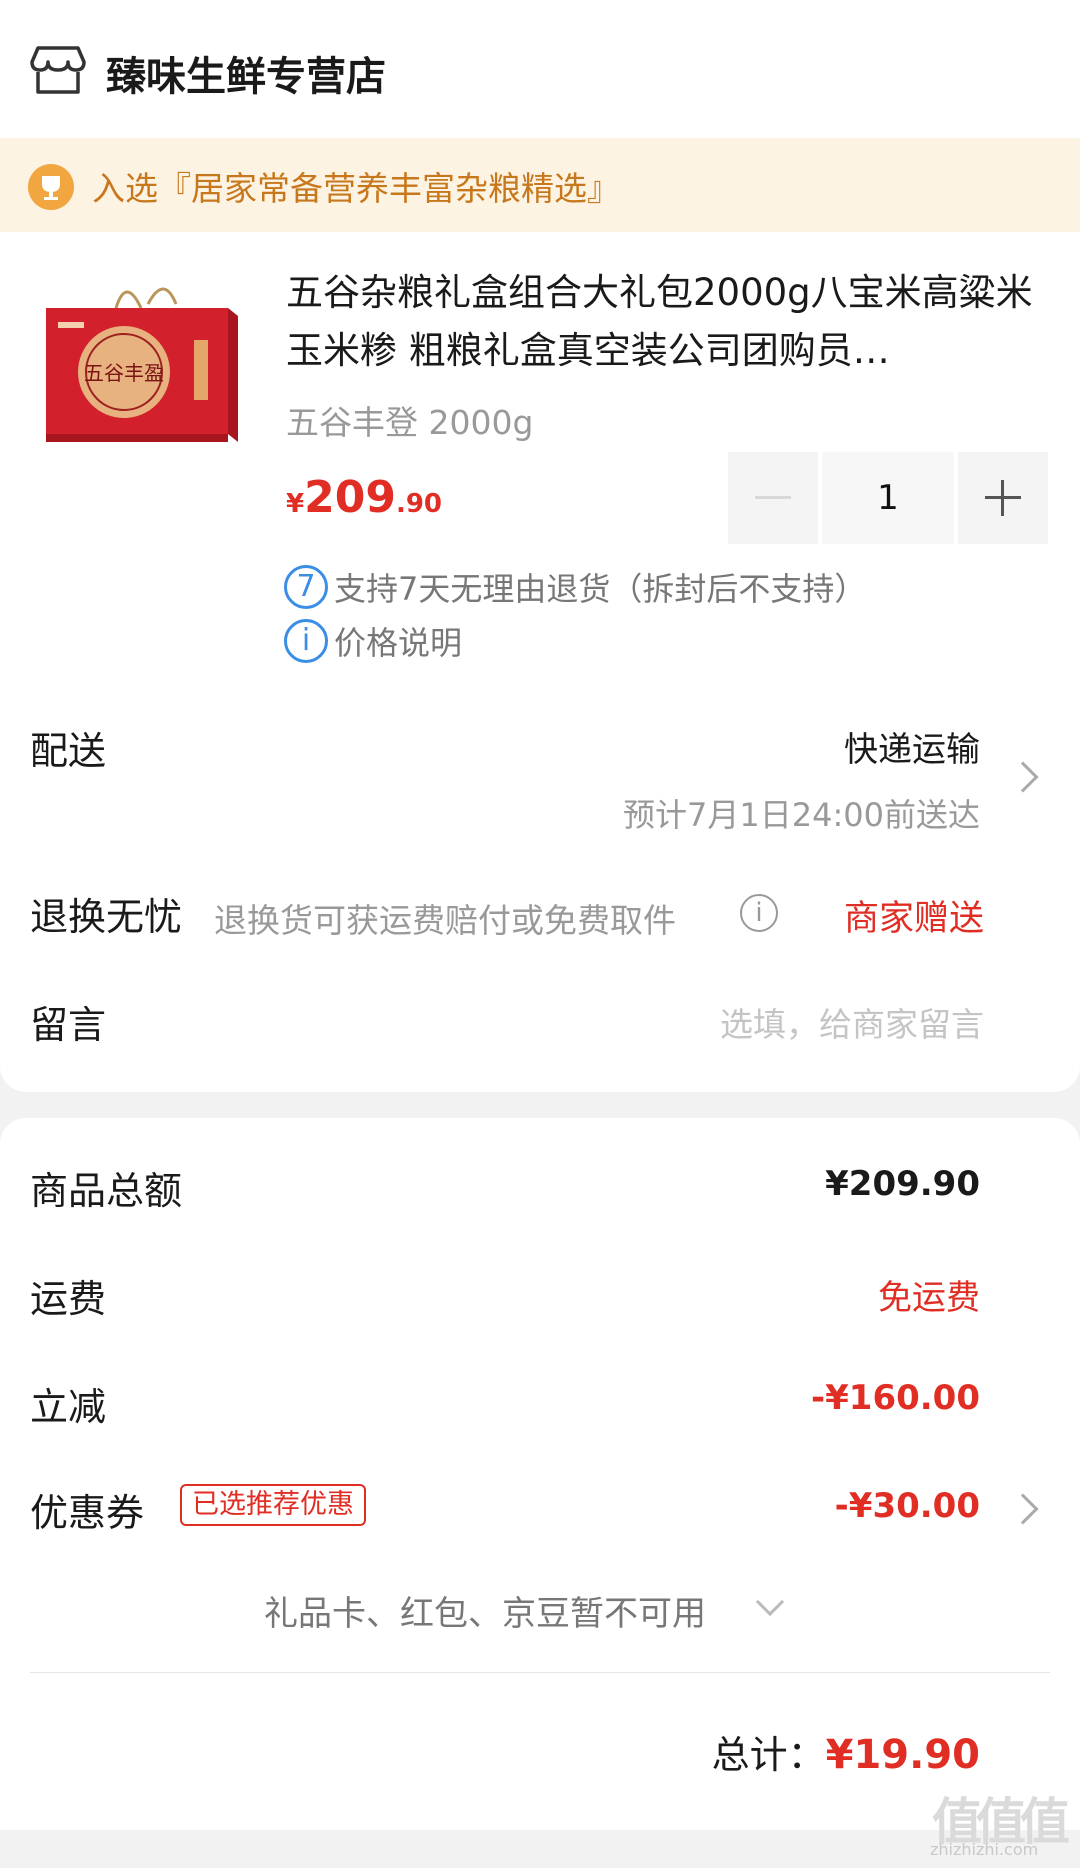 This screenshot has height=1868, width=1080. What do you see at coordinates (1000, 1822) in the screenshot?
I see `watermark: 值值值 zhizhizhi.com` at bounding box center [1000, 1822].